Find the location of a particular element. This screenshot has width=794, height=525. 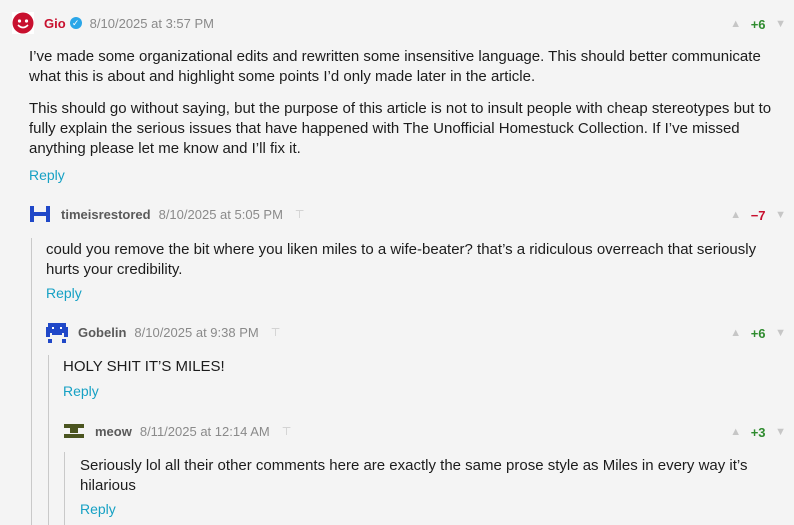

olive-pixel-bars-icon is located at coordinates (74, 431).